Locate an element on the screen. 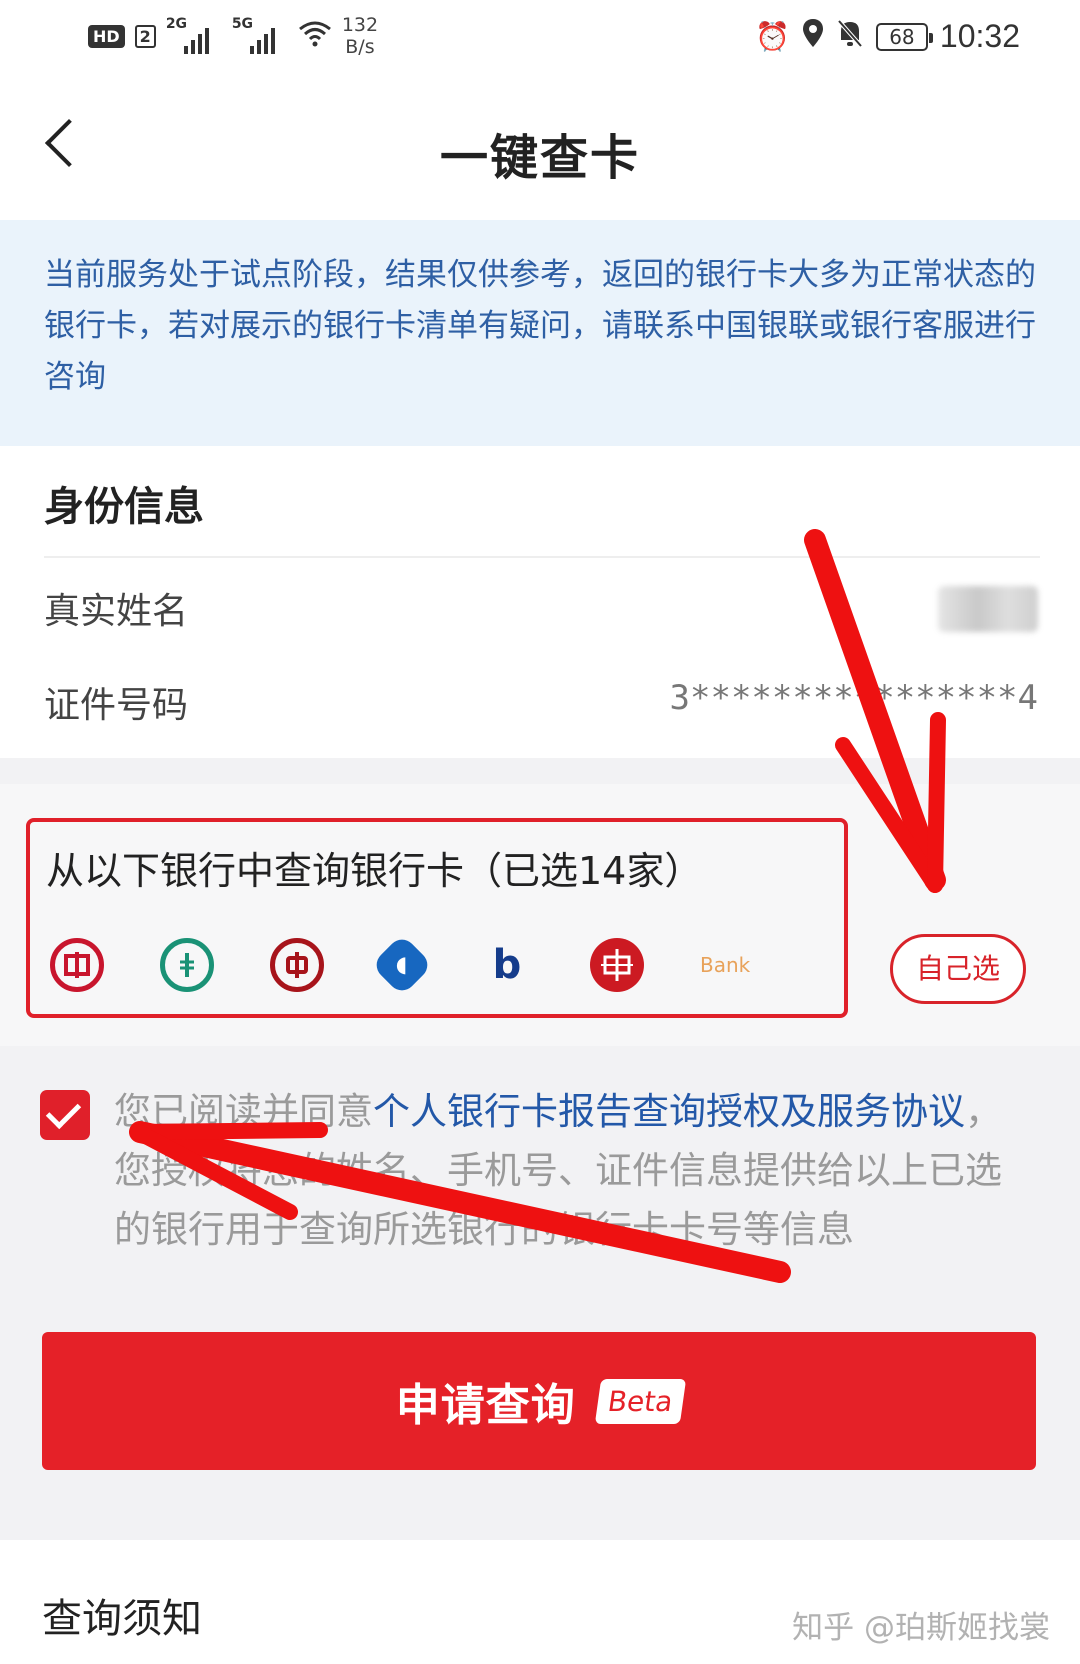 Image resolution: width=1080 pixels, height=1664 pixels. more-bank-logo-icon: Bank is located at coordinates (725, 965).